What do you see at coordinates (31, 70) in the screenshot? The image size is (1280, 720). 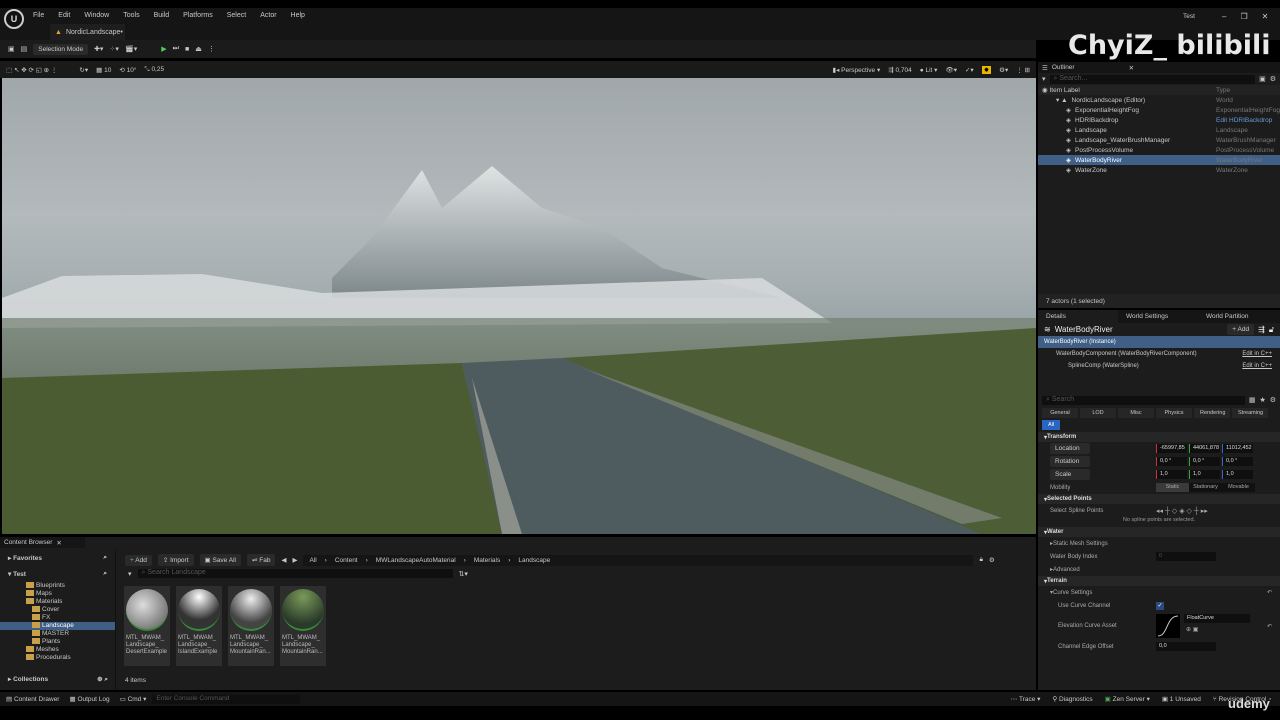 I see `transform-tools-icon: ⬚ ↖ ✥ ⟳ ◱ ⊕ ⋮` at bounding box center [31, 70].